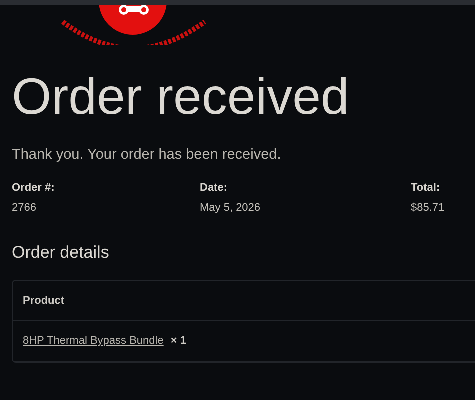 The width and height of the screenshot is (475, 400). I want to click on overview-value: 2766, so click(24, 208).